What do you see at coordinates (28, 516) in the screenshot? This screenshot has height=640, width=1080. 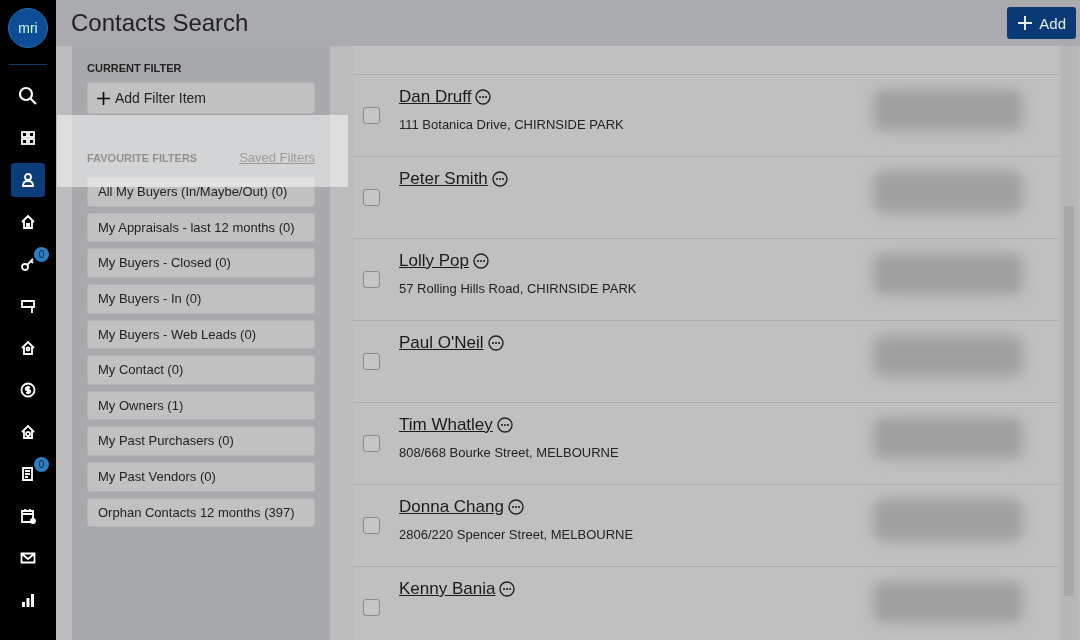 I see `calendar-icon` at bounding box center [28, 516].